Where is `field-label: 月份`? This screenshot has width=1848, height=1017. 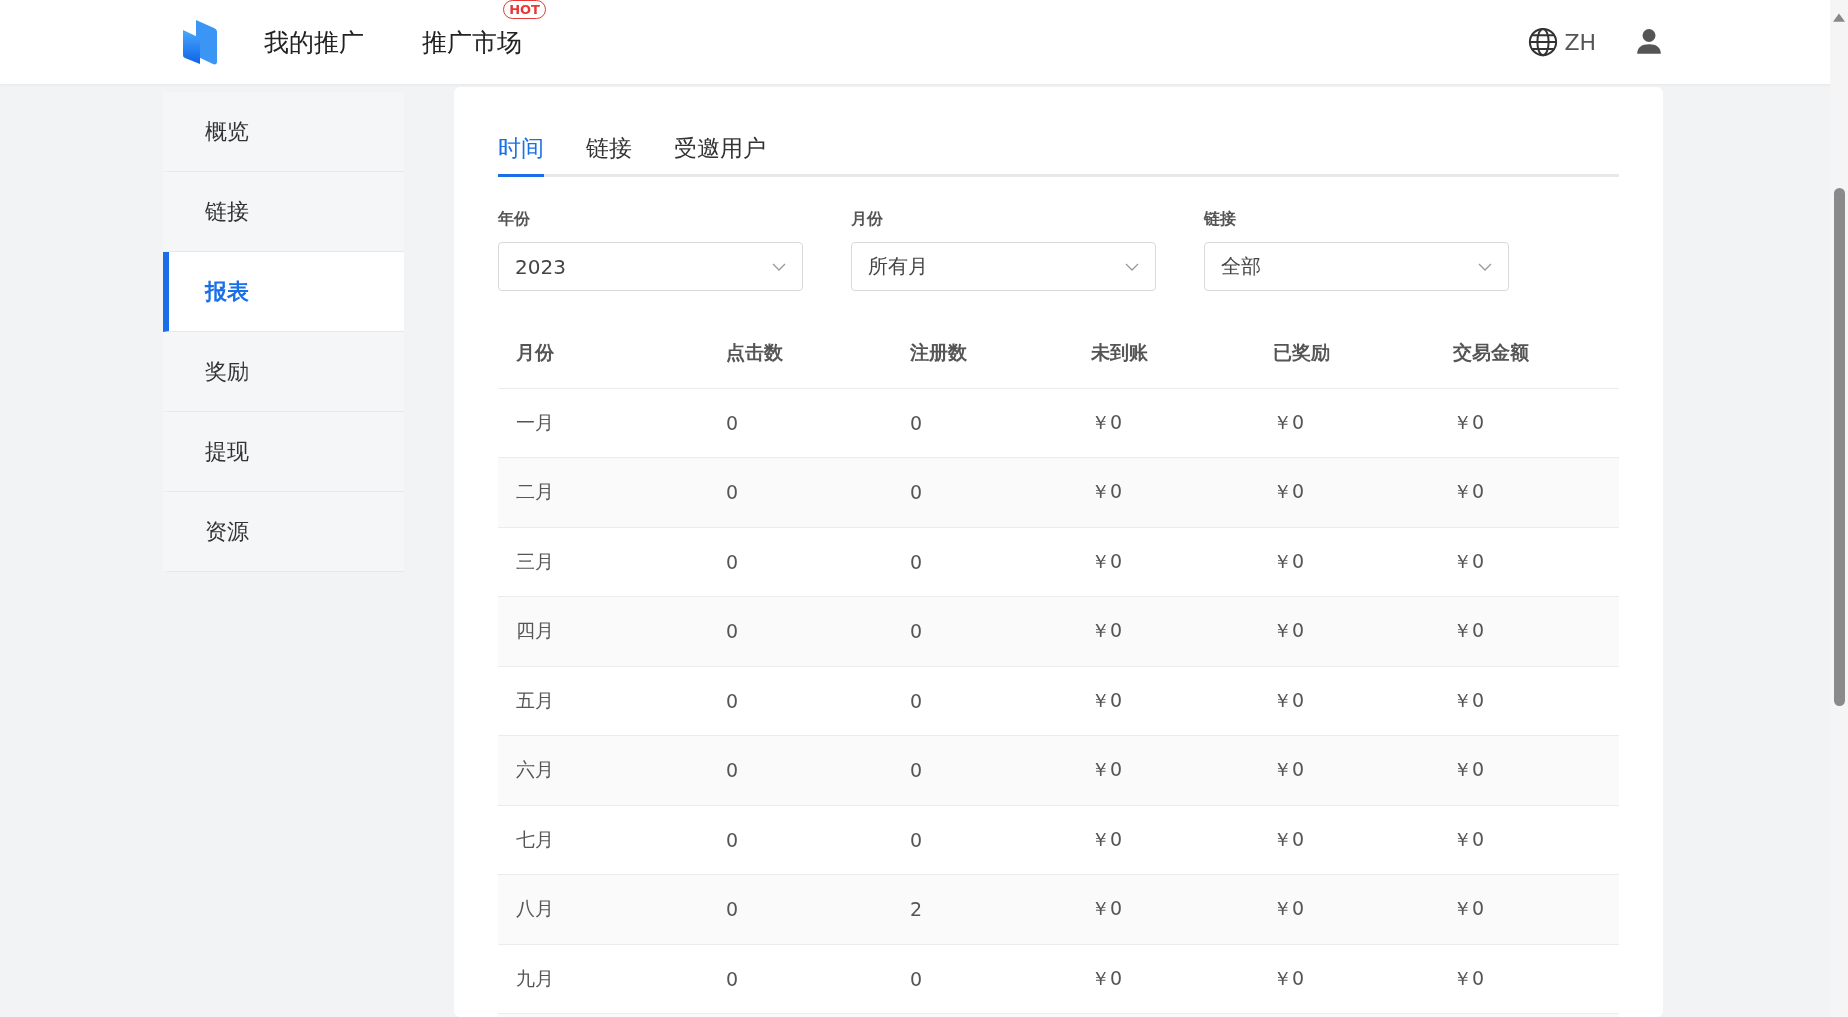 field-label: 月份 is located at coordinates (867, 219).